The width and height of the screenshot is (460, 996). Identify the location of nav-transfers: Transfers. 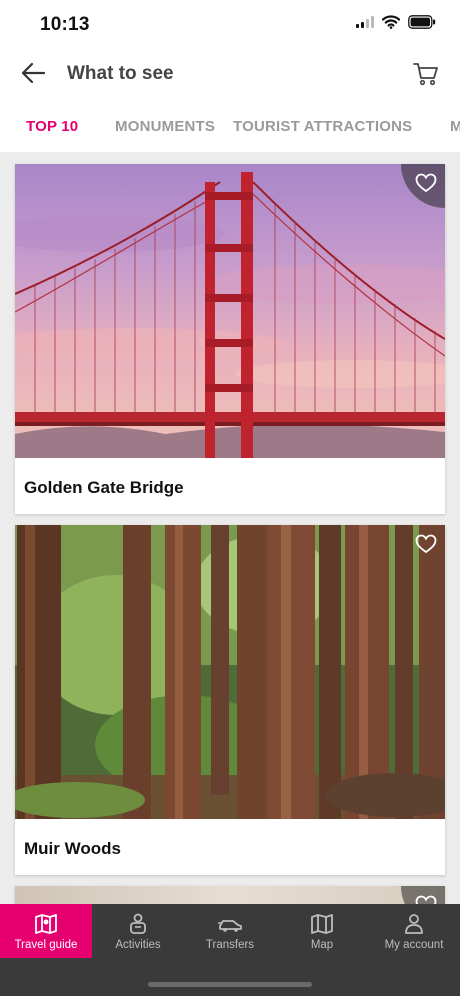
(230, 931).